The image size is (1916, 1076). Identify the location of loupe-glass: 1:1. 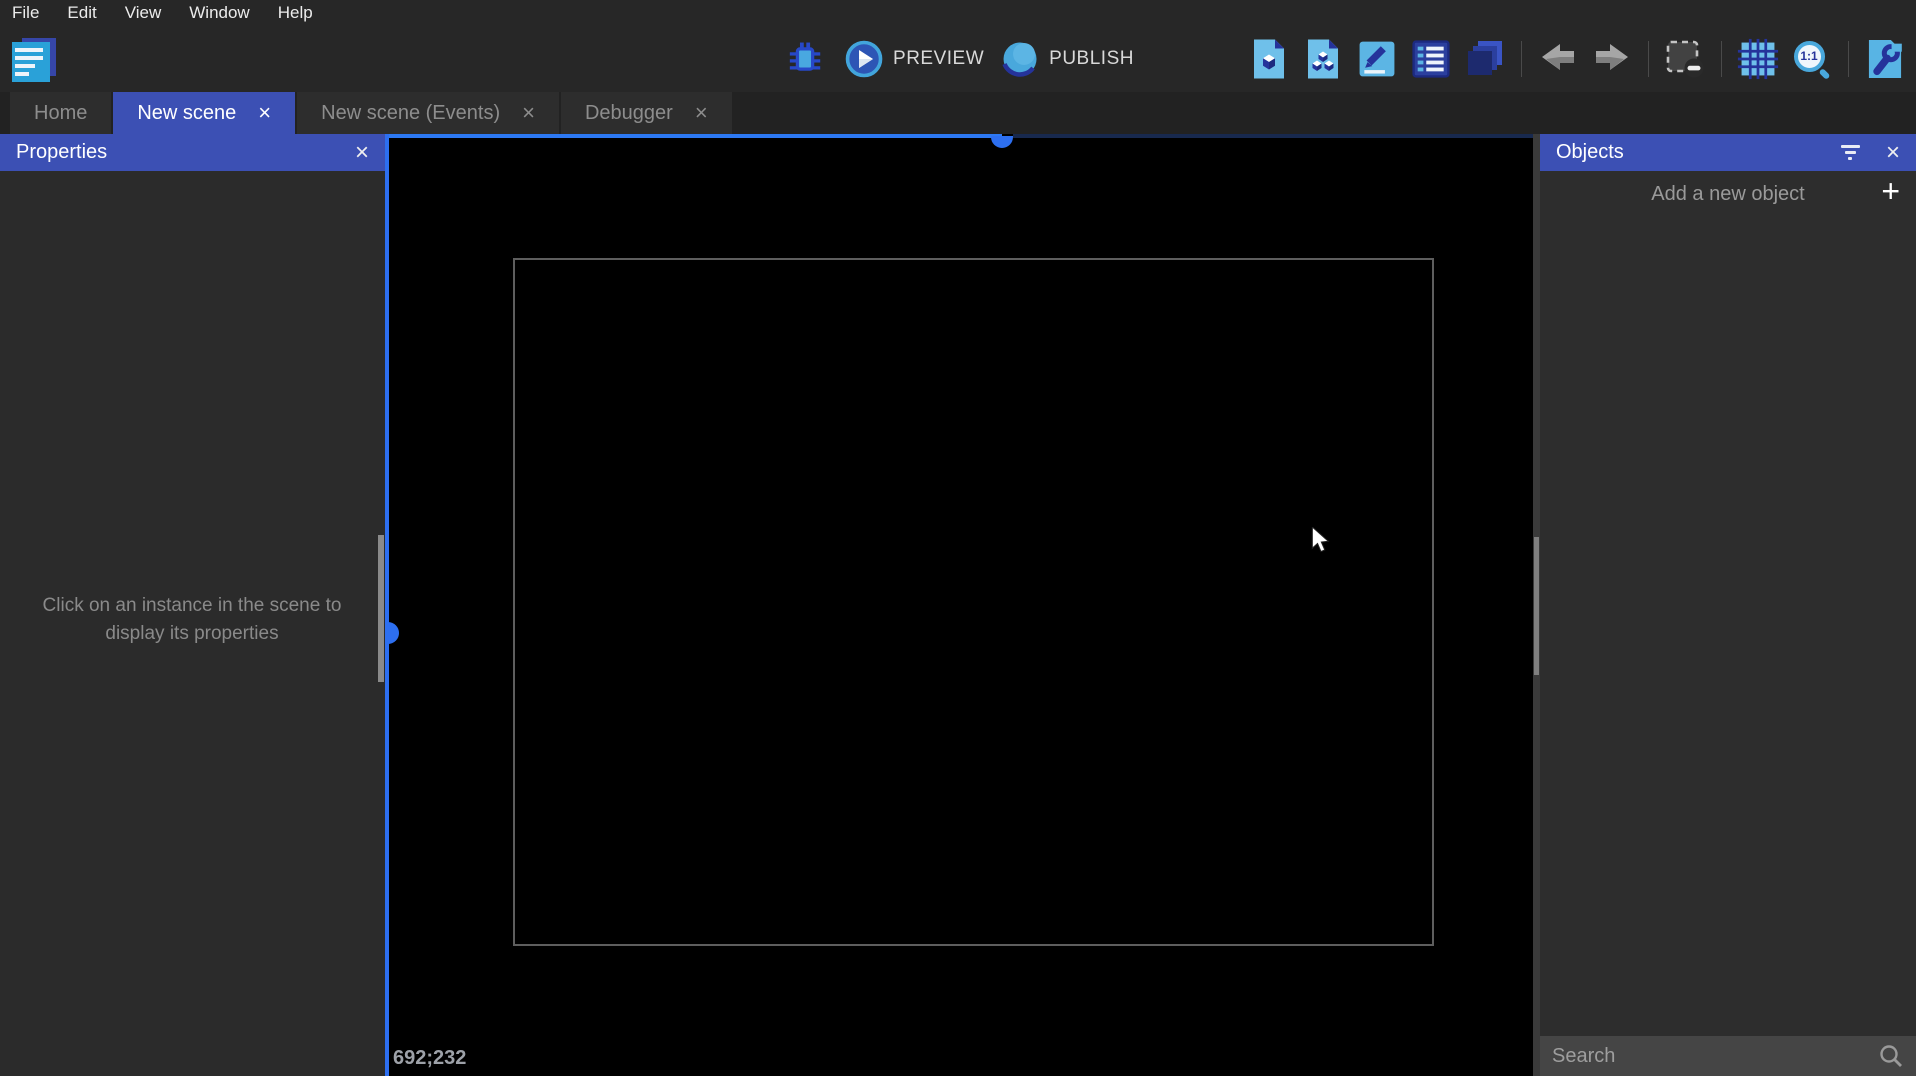
(1809, 56).